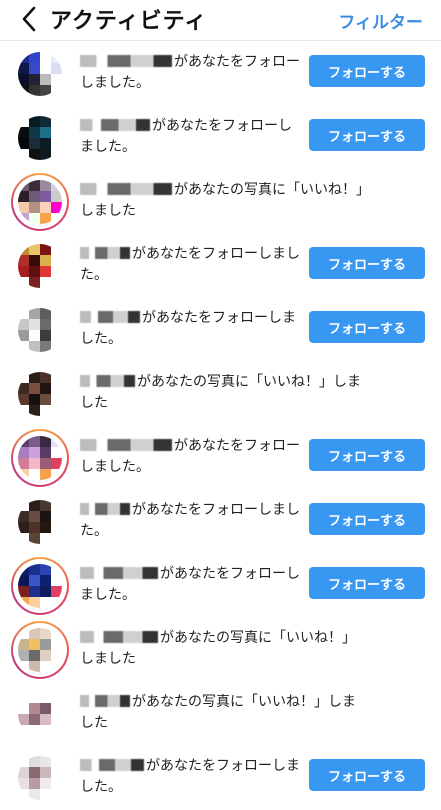 This screenshot has height=810, width=441. I want to click on page-title: アクティビティ, so click(129, 21).